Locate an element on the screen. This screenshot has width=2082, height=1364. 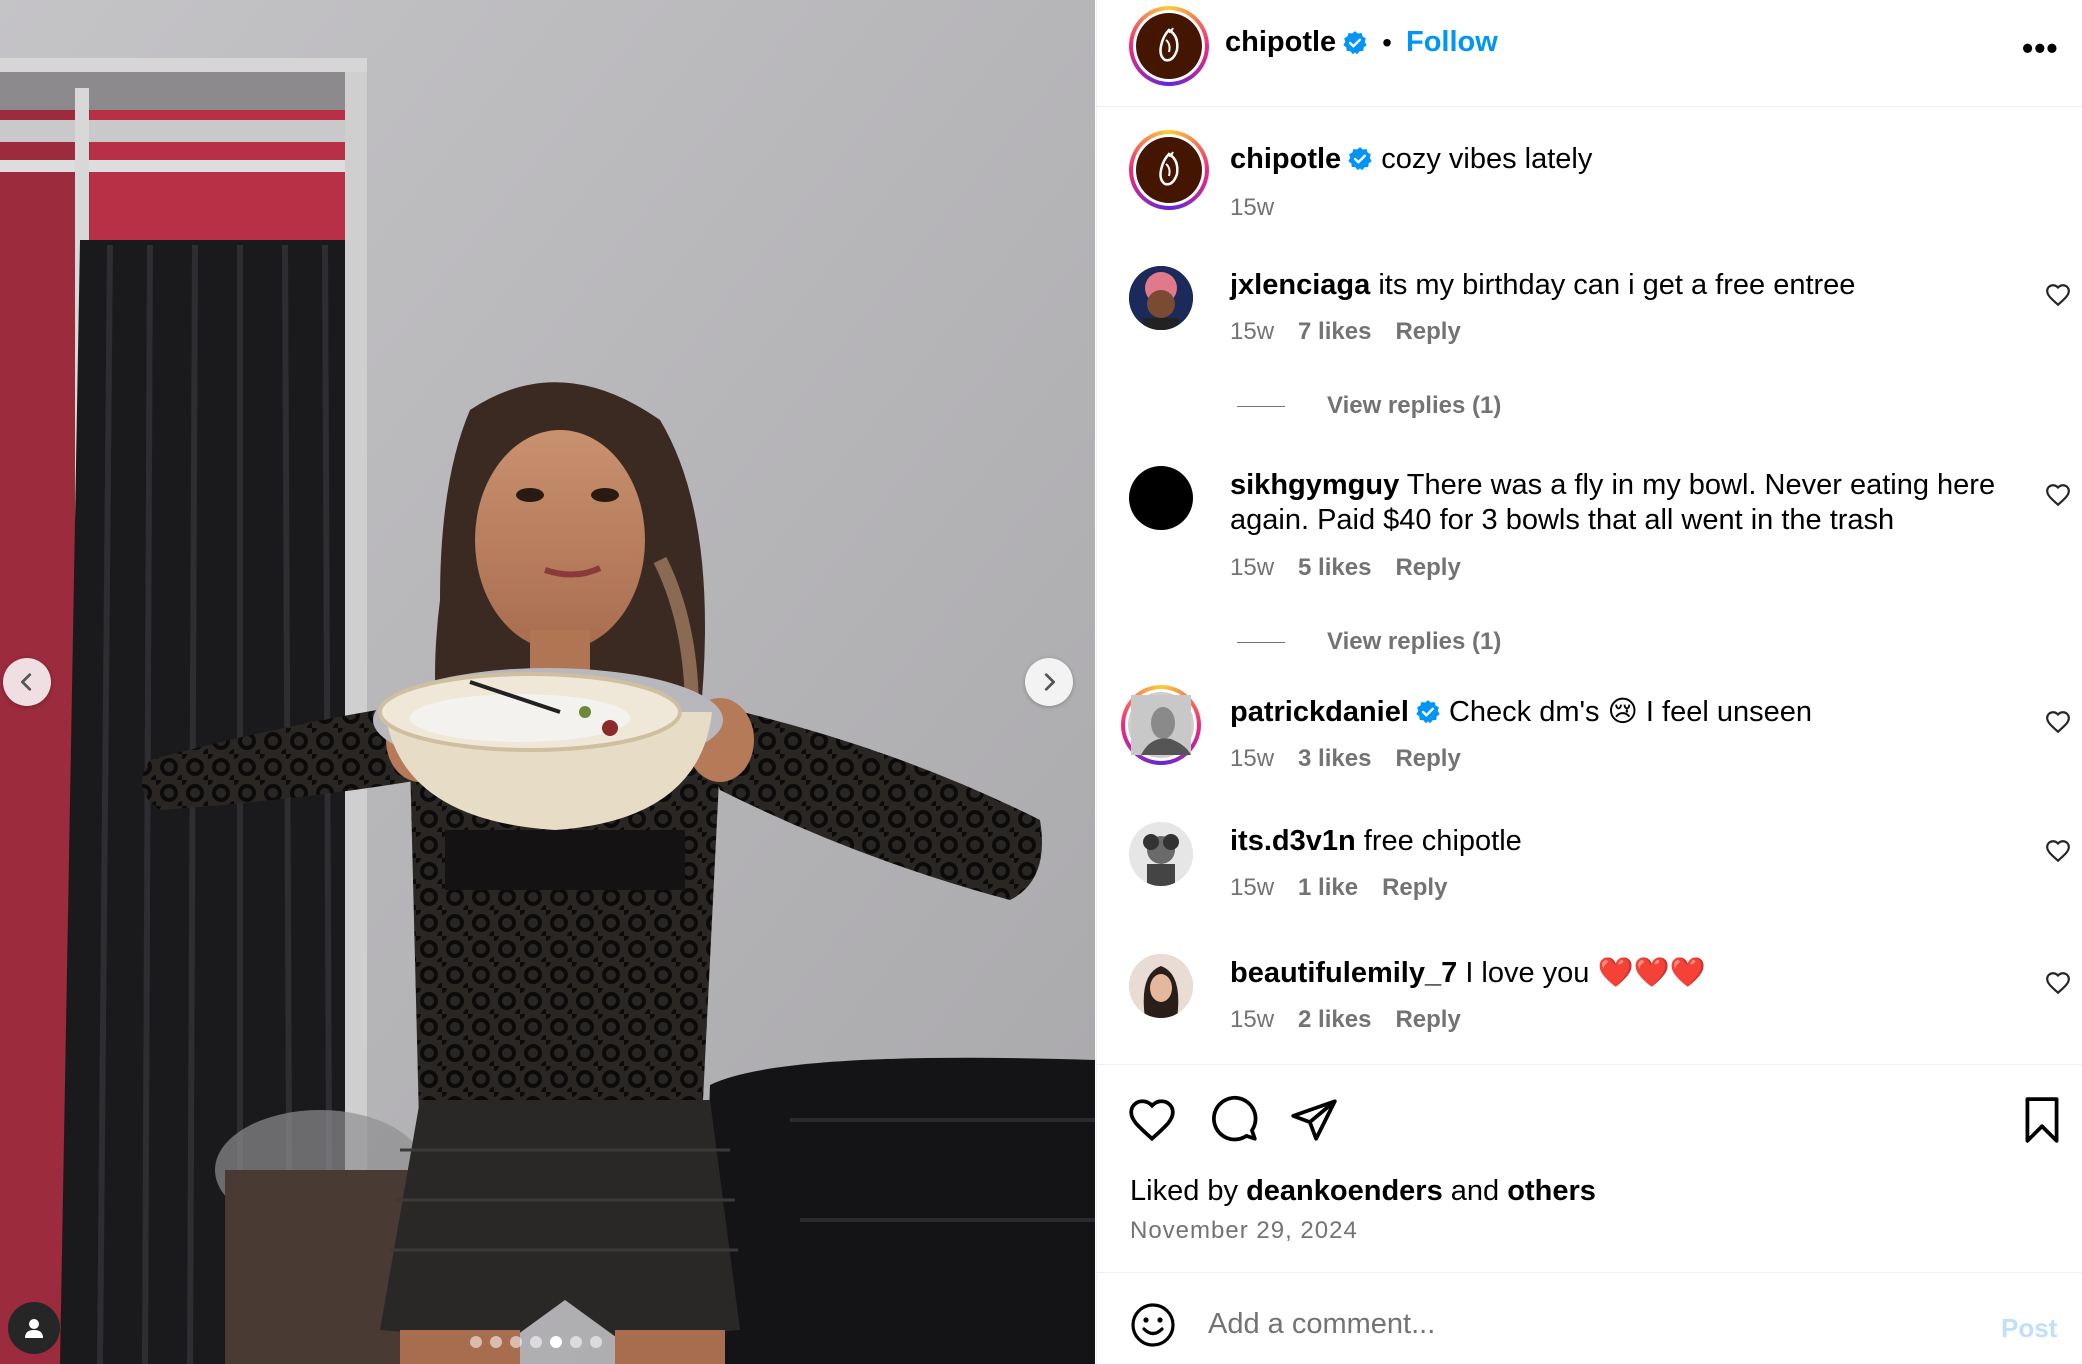
comment-username: jxlenciaga is located at coordinates (1300, 285).